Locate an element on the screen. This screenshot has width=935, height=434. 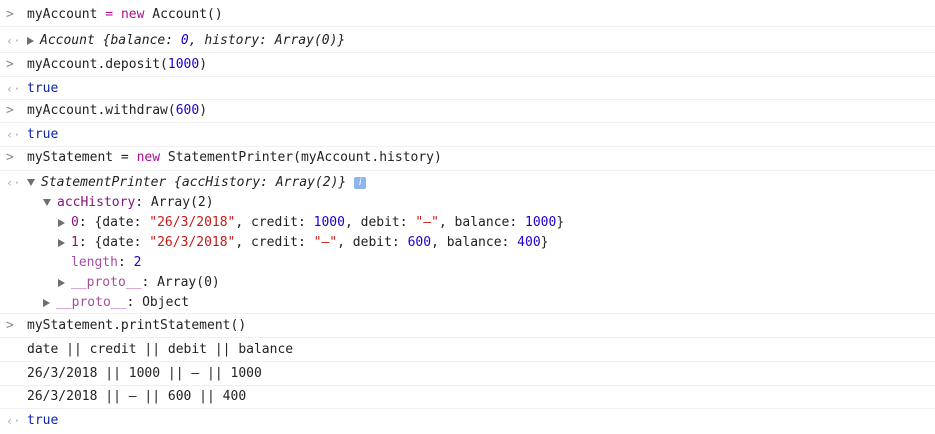
object-preview: Account {balance: 0, history: Array(0)} is located at coordinates (186, 41).